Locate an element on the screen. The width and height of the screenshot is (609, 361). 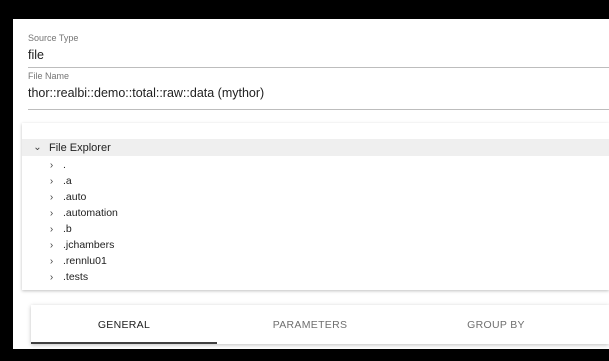
tab-general-label: GENERAL is located at coordinates (124, 324).